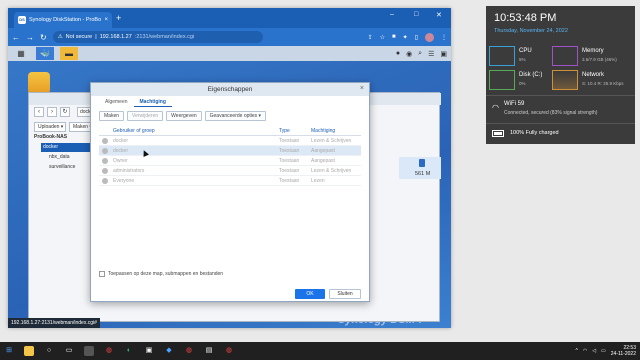 The width and height of the screenshot is (640, 360). Describe the element at coordinates (576, 351) in the screenshot. I see `tray-chevron-icon: ^` at that location.